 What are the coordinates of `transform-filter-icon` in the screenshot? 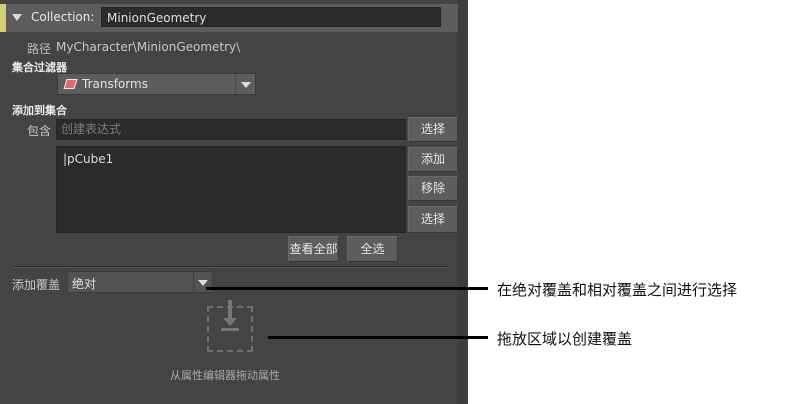 It's located at (70, 84).